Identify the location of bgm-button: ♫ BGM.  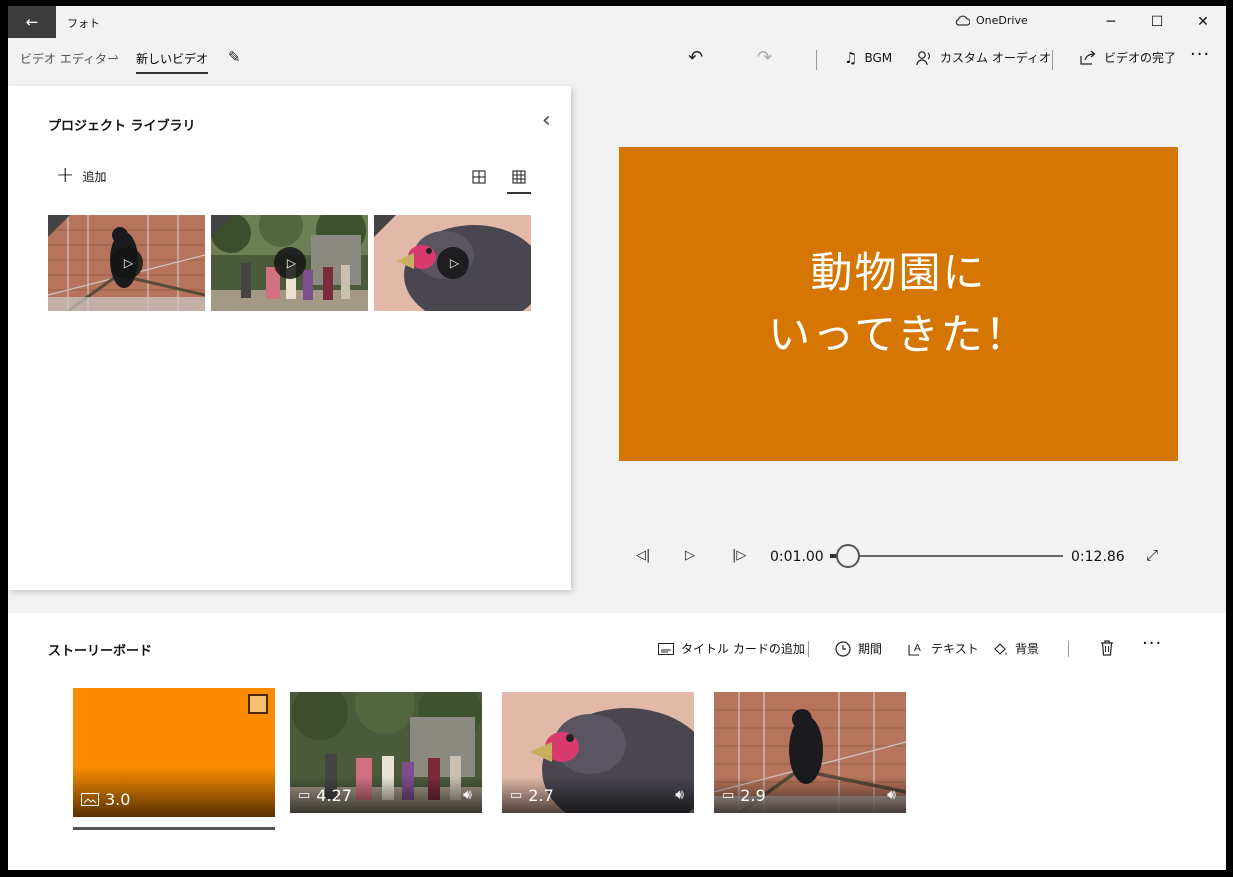
(868, 58).